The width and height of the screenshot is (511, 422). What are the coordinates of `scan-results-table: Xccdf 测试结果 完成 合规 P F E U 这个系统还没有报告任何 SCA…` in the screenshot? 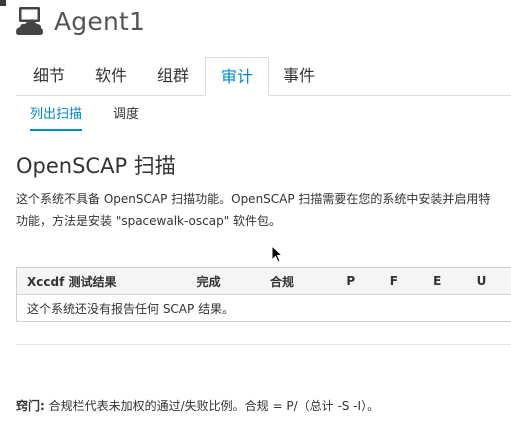 It's located at (263, 294).